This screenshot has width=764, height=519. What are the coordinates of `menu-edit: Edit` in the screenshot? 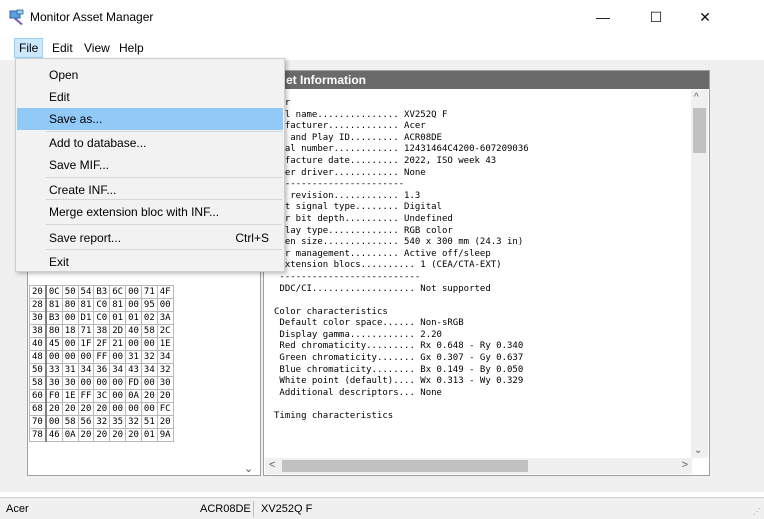 It's located at (62, 48).